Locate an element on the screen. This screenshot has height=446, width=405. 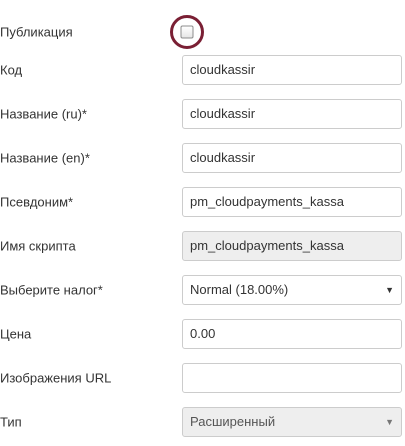
type-select-value: Расширенный is located at coordinates (233, 421).